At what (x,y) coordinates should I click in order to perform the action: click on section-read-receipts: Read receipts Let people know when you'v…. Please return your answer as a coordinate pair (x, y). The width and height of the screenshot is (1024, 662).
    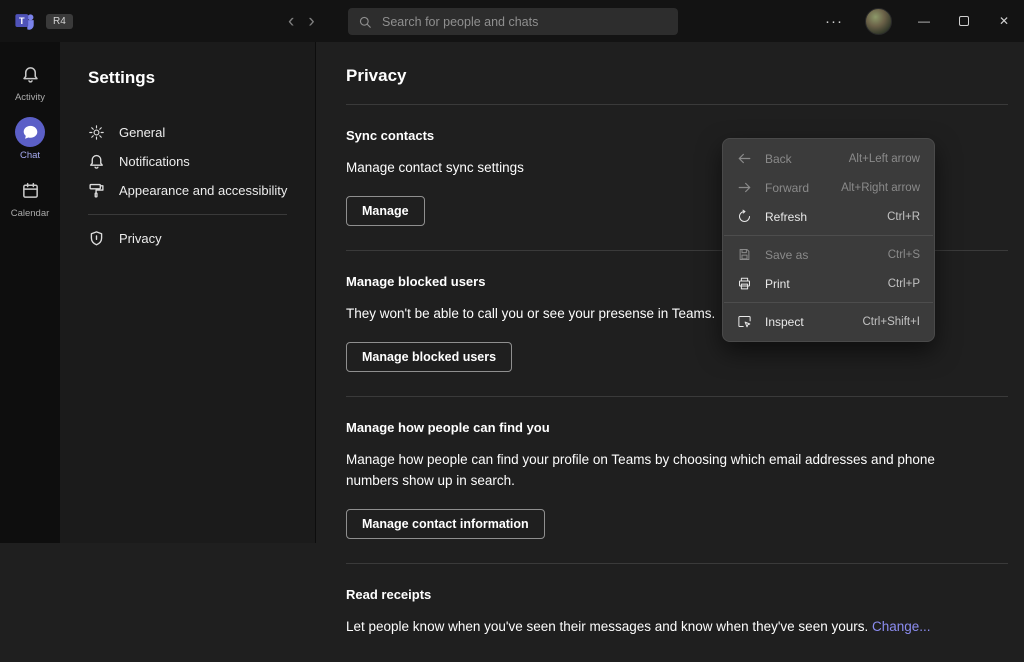
    Looking at the image, I should click on (677, 613).